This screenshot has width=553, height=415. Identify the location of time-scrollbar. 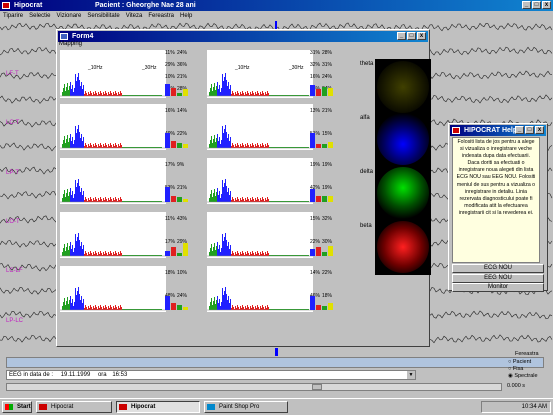
(254, 387).